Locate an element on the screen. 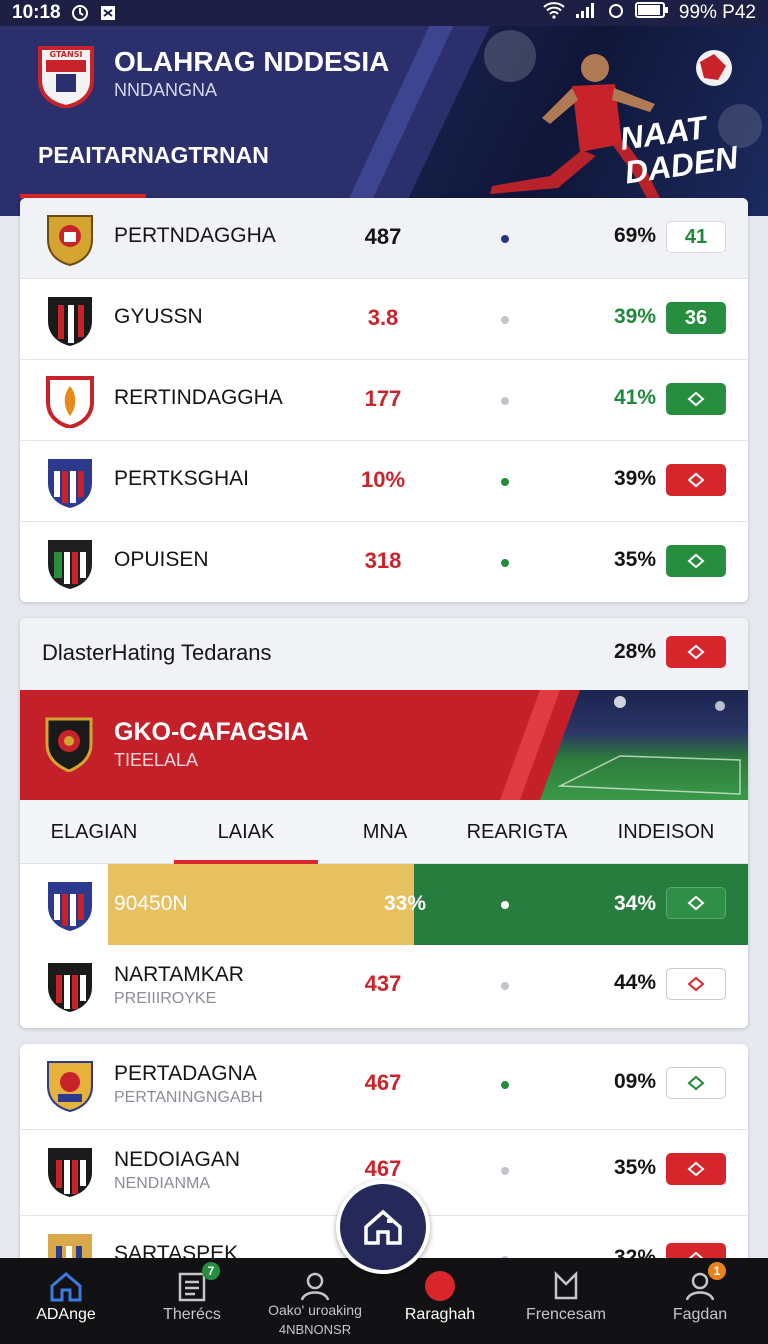 The height and width of the screenshot is (1344, 768). live-dot-icon is located at coordinates (440, 1286).